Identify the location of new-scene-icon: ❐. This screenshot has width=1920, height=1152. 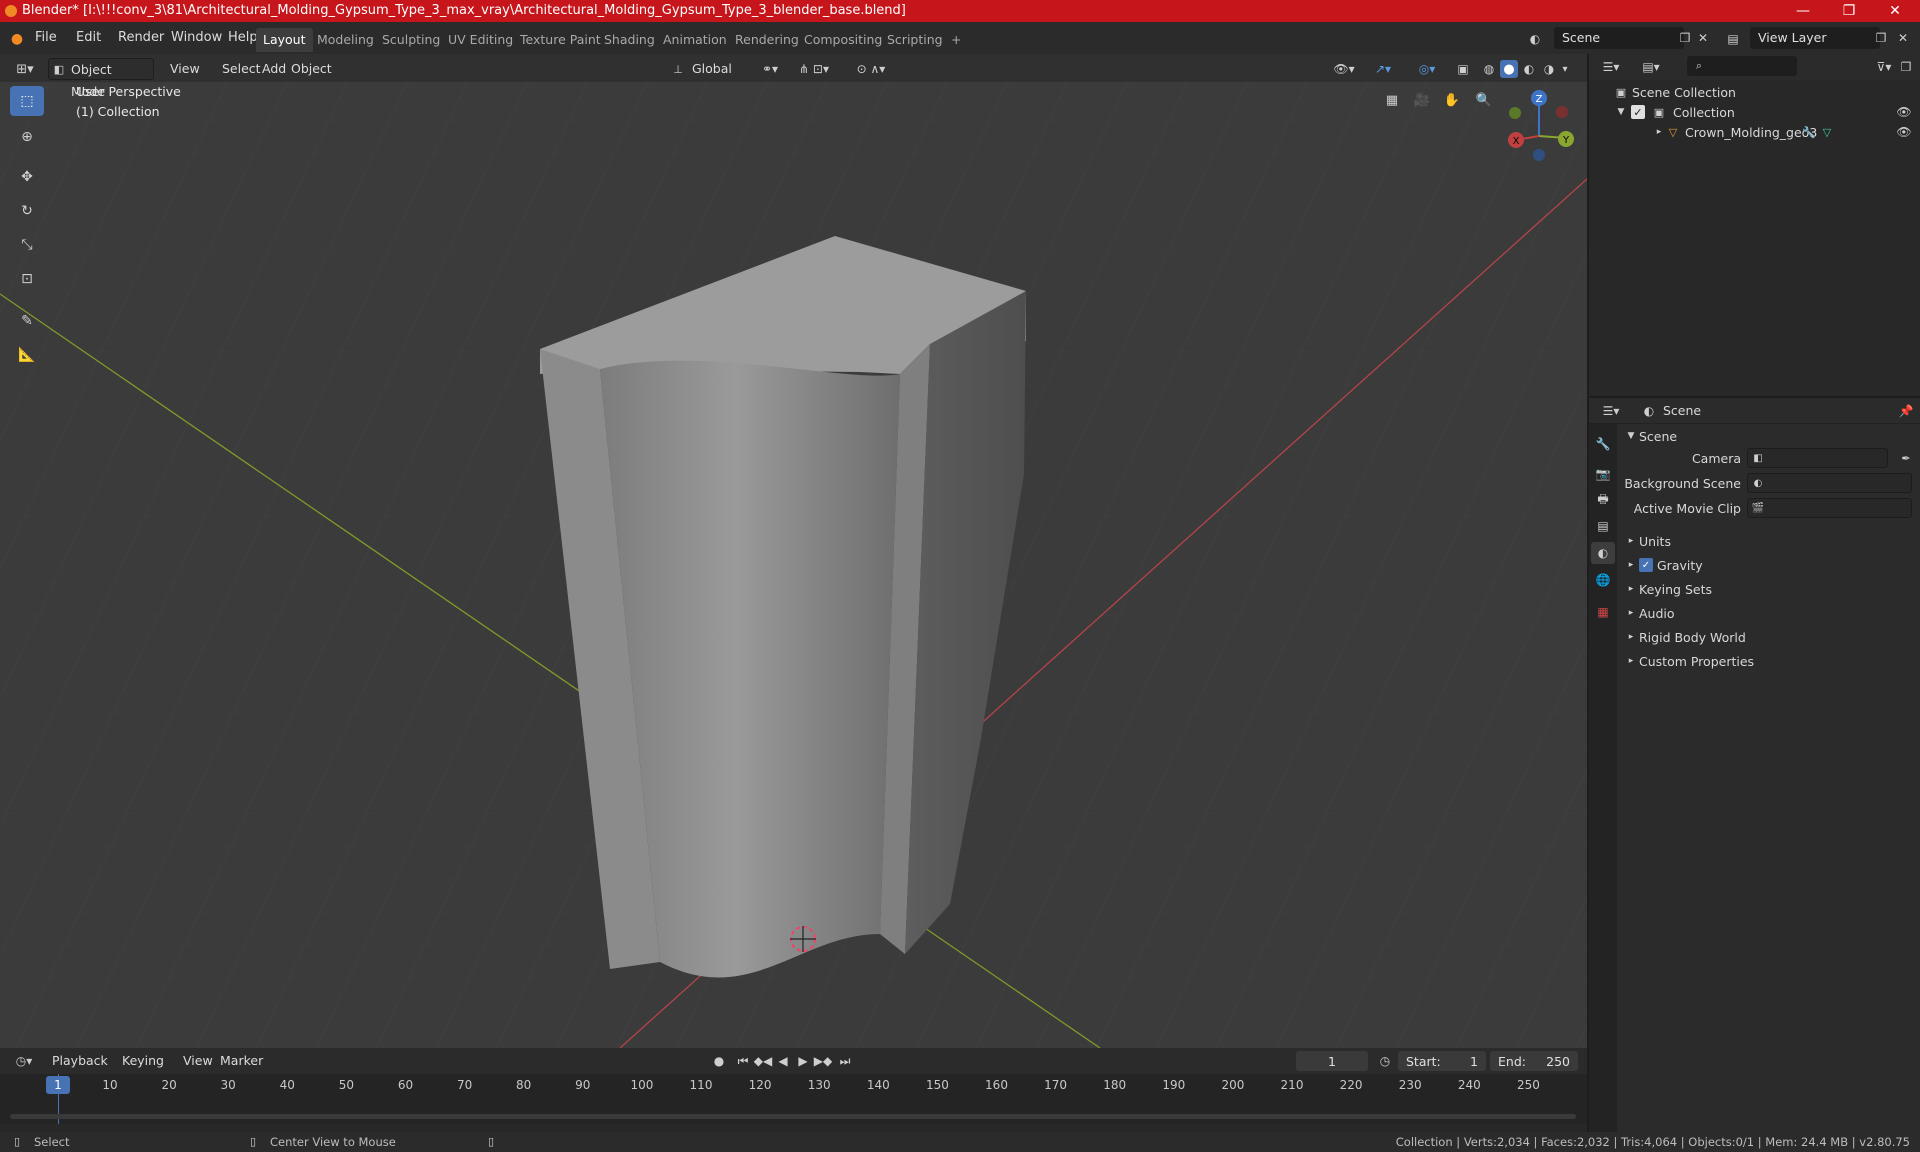
(1685, 38).